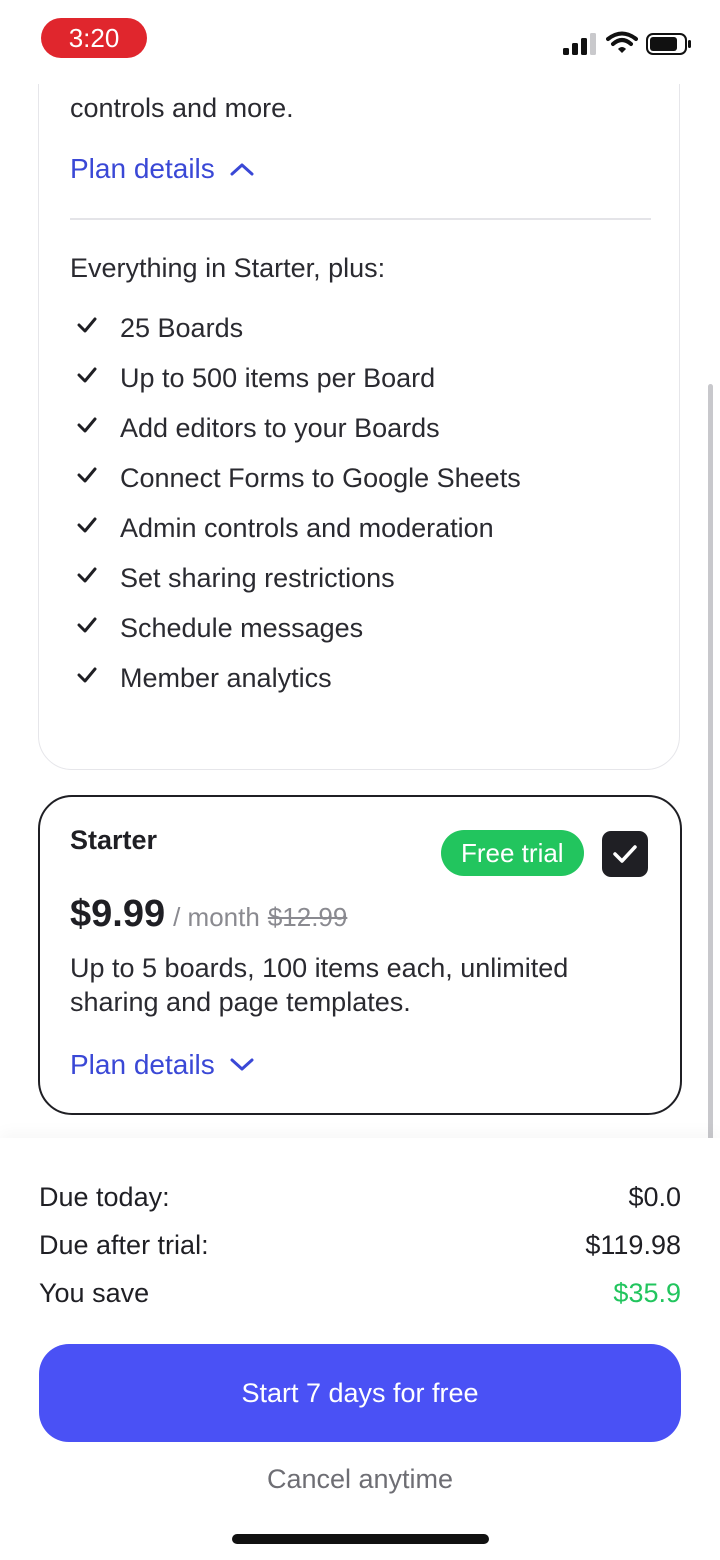 The height and width of the screenshot is (1560, 720). What do you see at coordinates (124, 1245) in the screenshot?
I see `due-after-trial-label: Due after trial:` at bounding box center [124, 1245].